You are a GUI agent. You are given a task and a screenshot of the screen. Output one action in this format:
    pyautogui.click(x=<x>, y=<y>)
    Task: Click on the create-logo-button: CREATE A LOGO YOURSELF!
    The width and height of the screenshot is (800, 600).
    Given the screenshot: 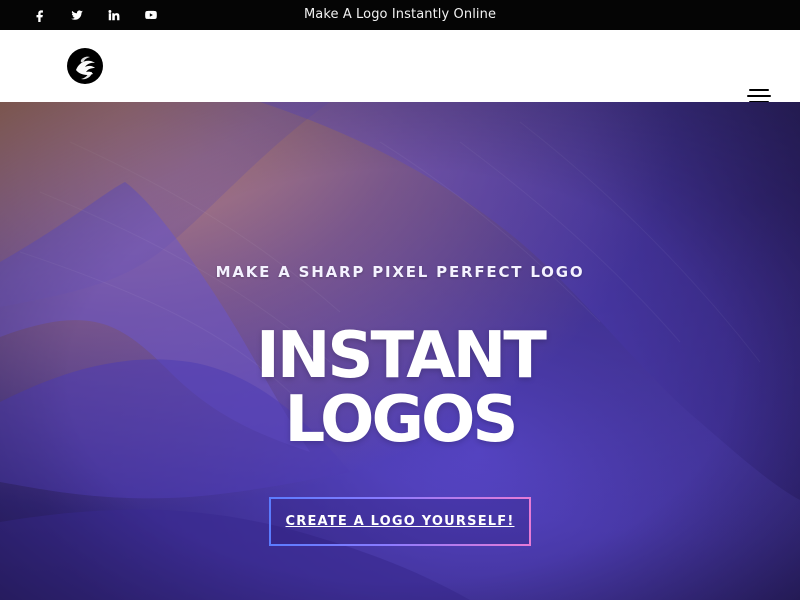 What is the action you would take?
    pyautogui.click(x=400, y=521)
    